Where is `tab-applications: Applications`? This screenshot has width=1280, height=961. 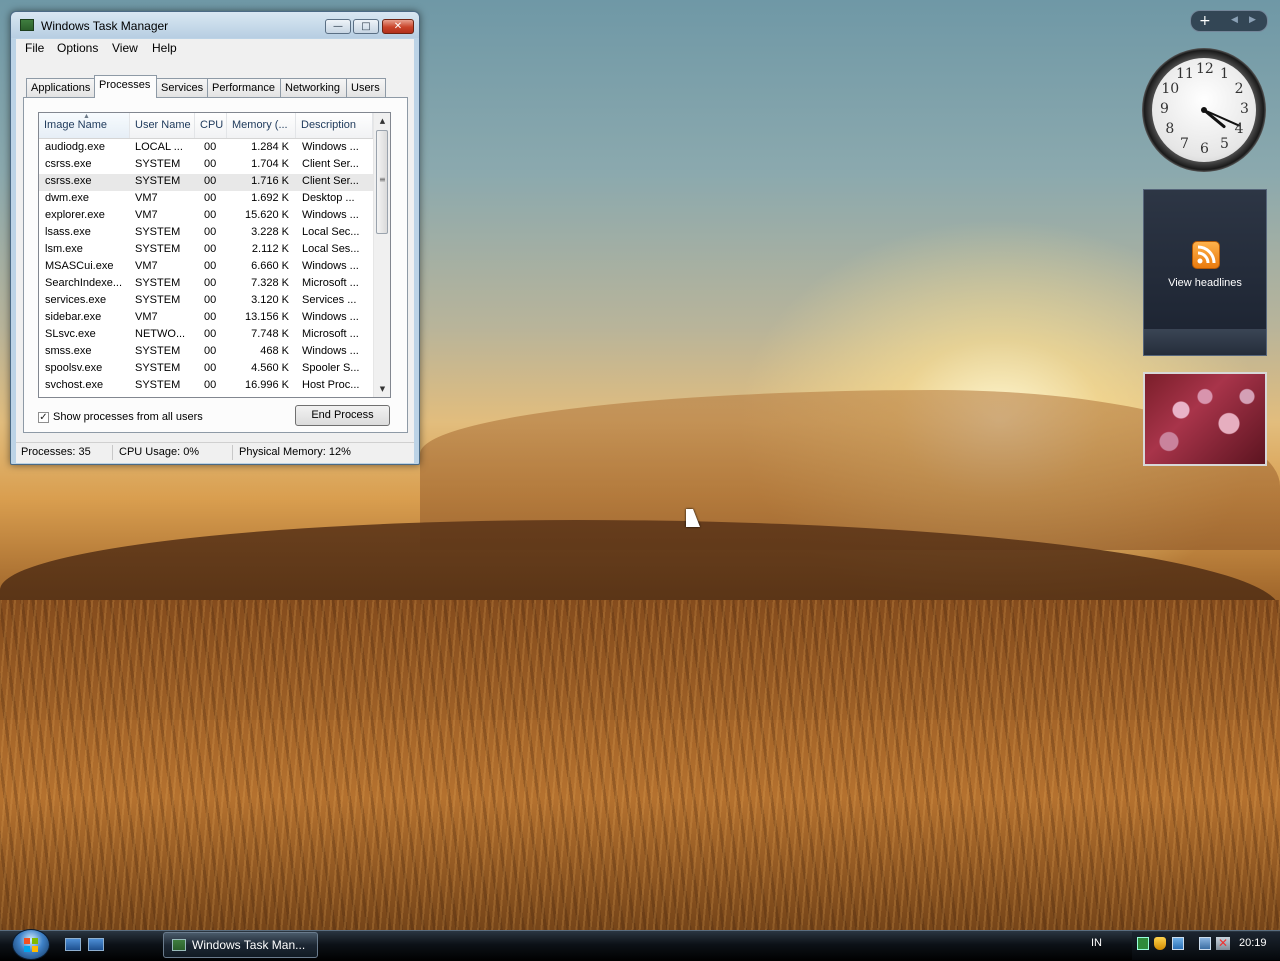 tab-applications: Applications is located at coordinates (60, 87).